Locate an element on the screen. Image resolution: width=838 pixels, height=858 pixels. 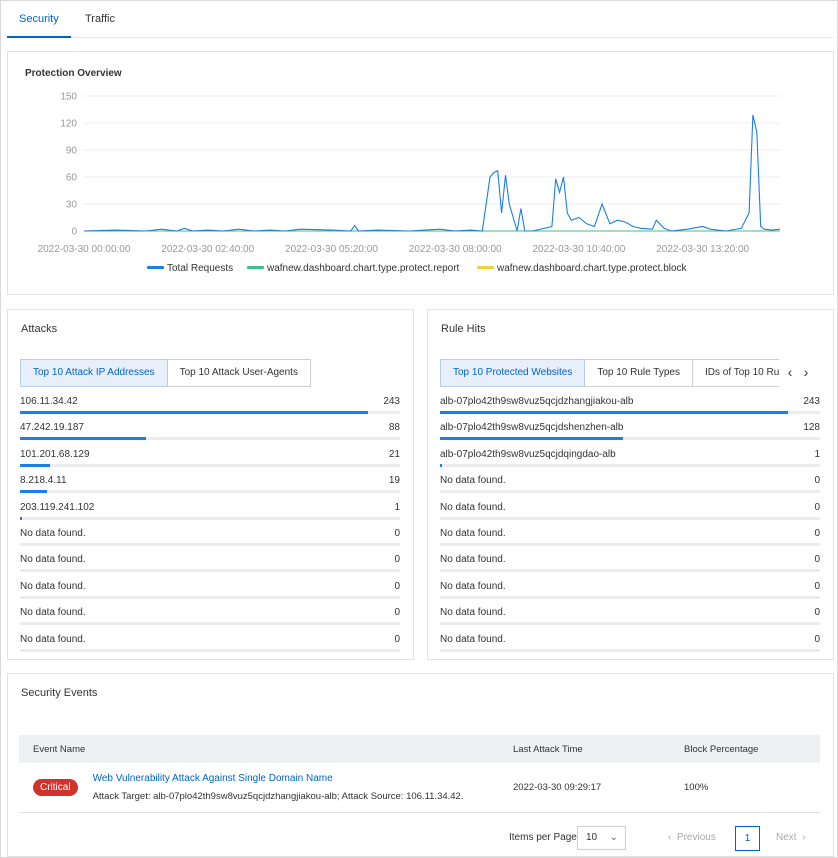
rule-hit-count: 128 is located at coordinates (811, 428).